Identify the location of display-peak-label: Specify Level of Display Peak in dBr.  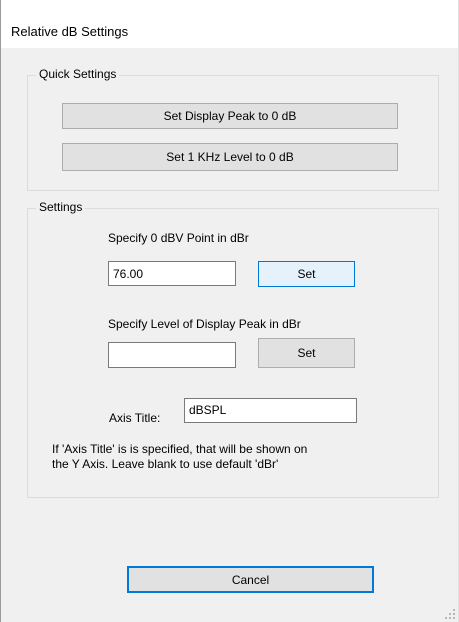
(204, 324).